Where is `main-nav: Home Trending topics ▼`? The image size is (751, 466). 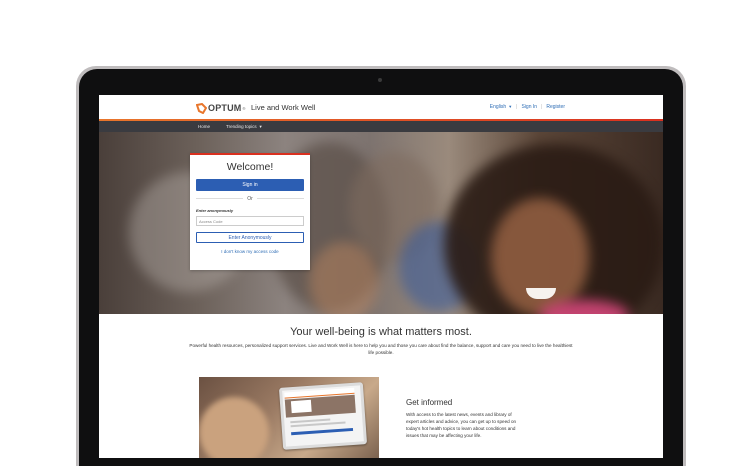 main-nav: Home Trending topics ▼ is located at coordinates (381, 126).